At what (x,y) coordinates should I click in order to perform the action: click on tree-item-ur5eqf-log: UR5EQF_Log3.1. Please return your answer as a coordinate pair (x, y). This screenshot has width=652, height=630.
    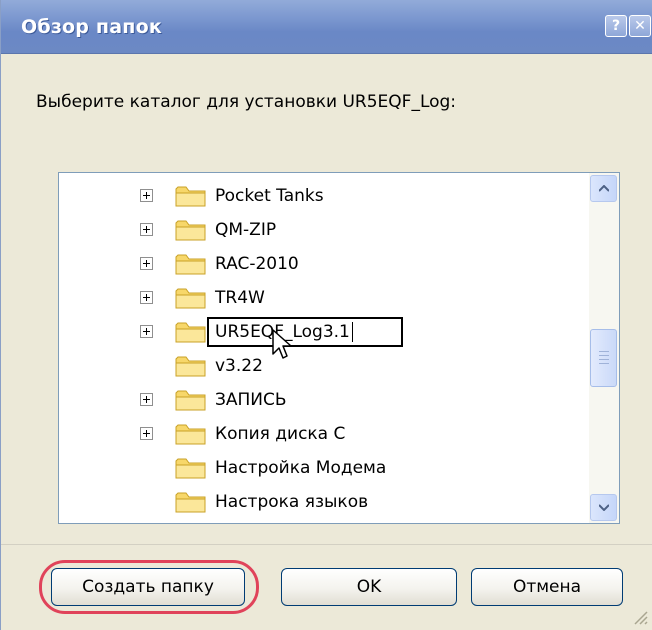
    Looking at the image, I should click on (324, 332).